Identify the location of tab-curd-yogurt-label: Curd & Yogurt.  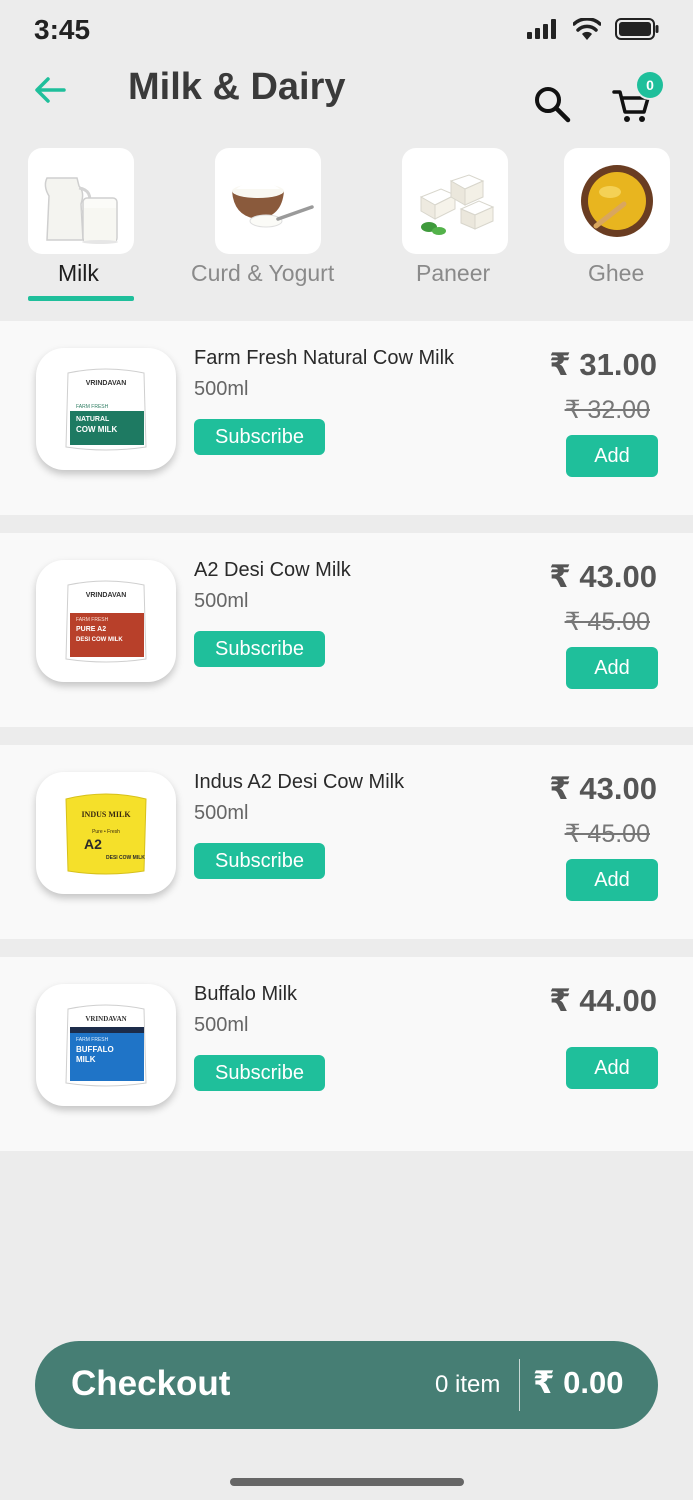
(263, 273).